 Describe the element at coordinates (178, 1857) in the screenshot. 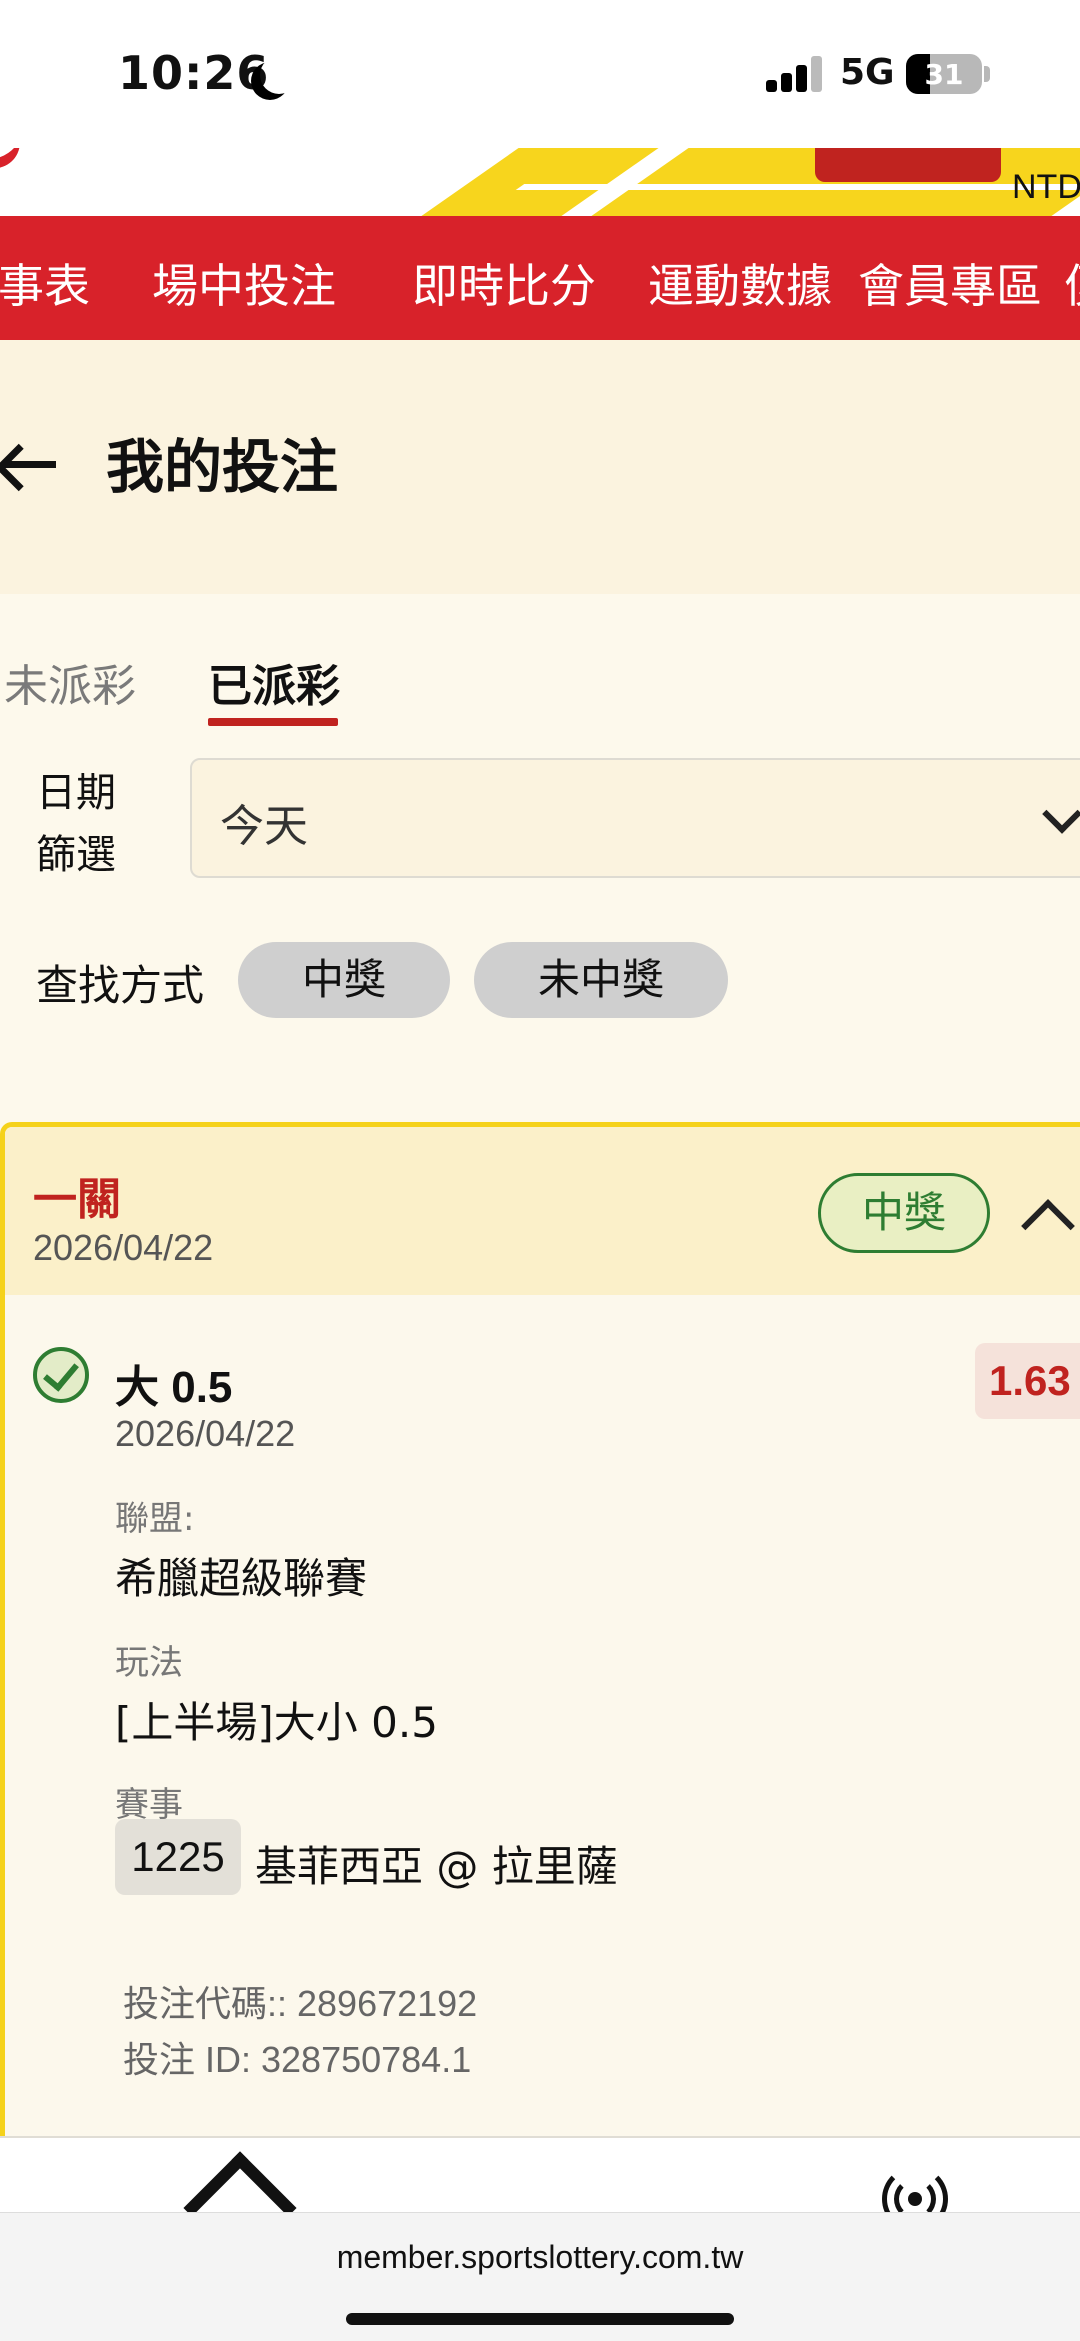

I see `match-number: 1225` at that location.